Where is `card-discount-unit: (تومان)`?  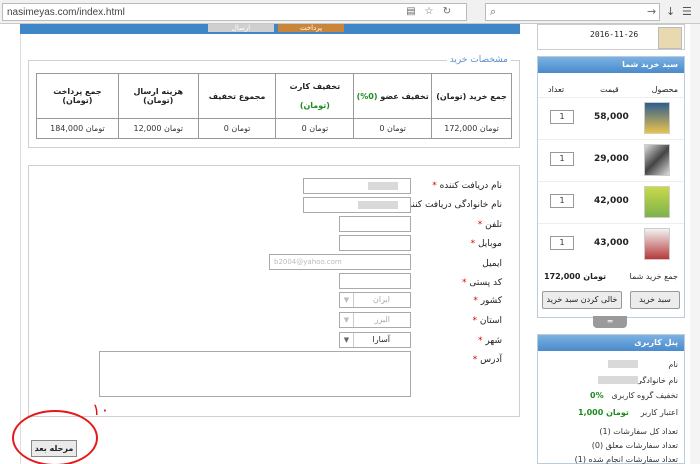
card-discount-unit: (تومان) is located at coordinates (314, 105).